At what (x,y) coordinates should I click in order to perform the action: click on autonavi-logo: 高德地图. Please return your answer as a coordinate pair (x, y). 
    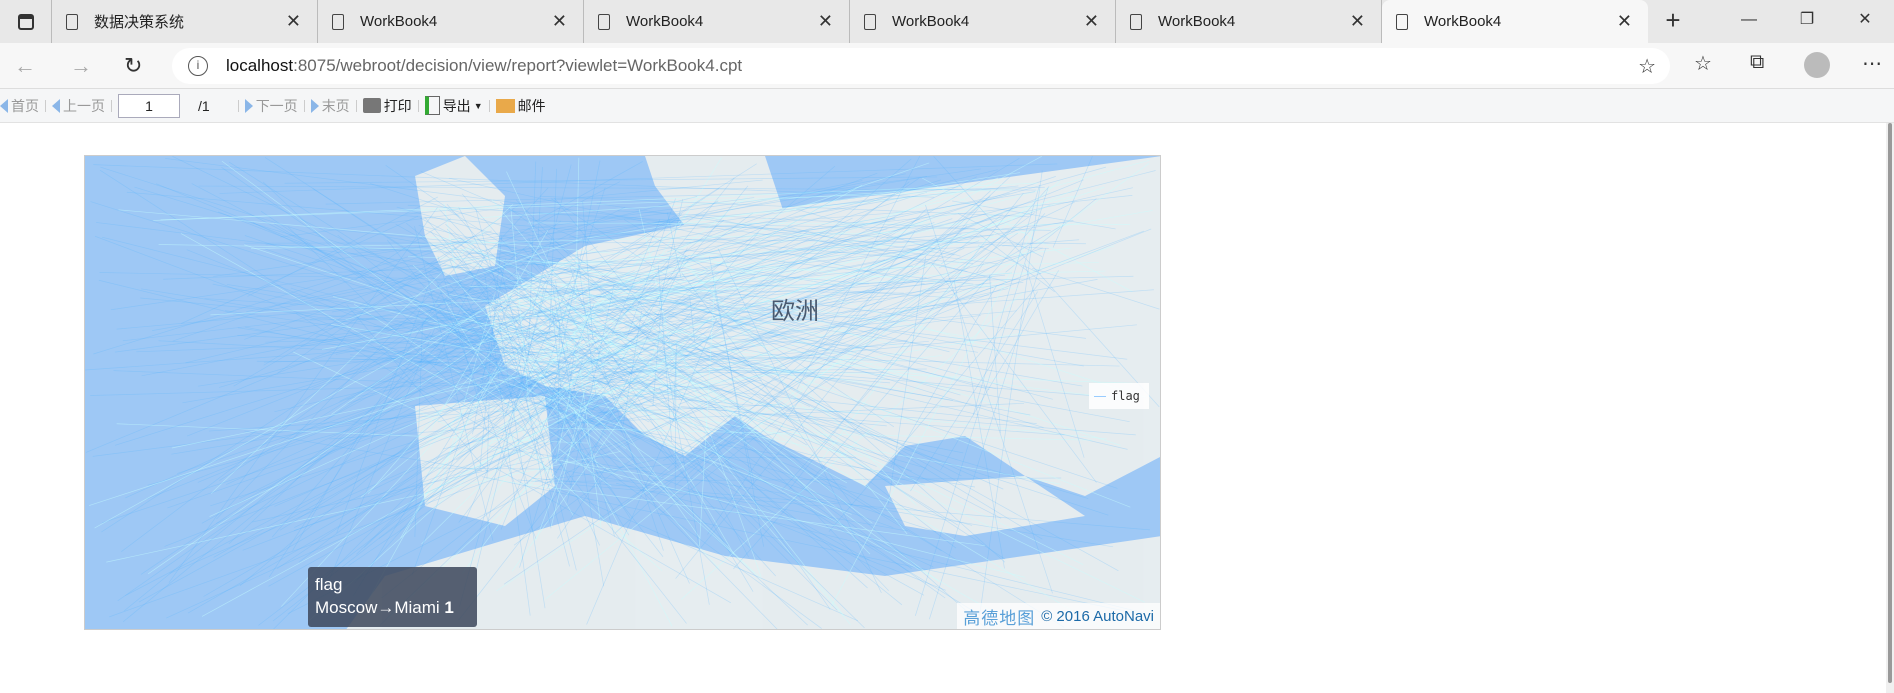
    Looking at the image, I should click on (999, 618).